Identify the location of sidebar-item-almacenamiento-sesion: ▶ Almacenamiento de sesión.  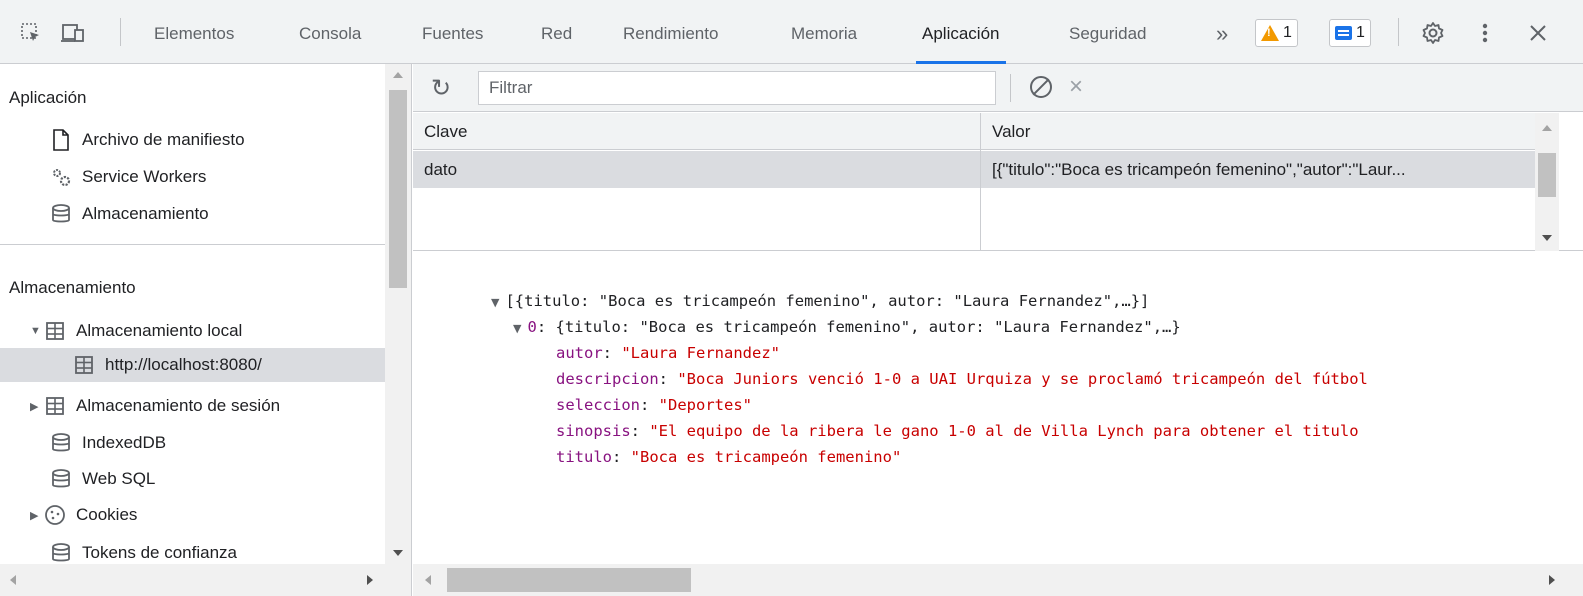
(155, 406).